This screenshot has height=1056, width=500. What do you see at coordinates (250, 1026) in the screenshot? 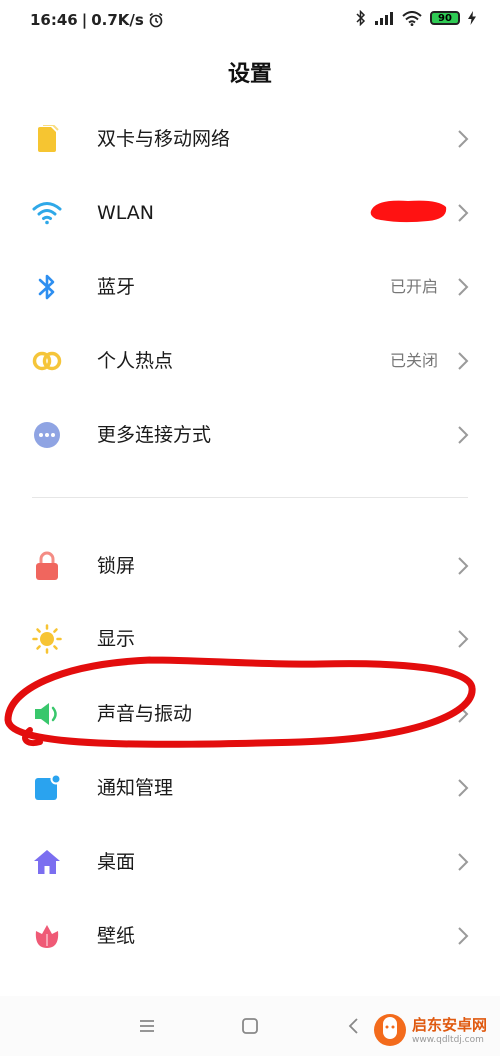
I see `home-square-icon` at bounding box center [250, 1026].